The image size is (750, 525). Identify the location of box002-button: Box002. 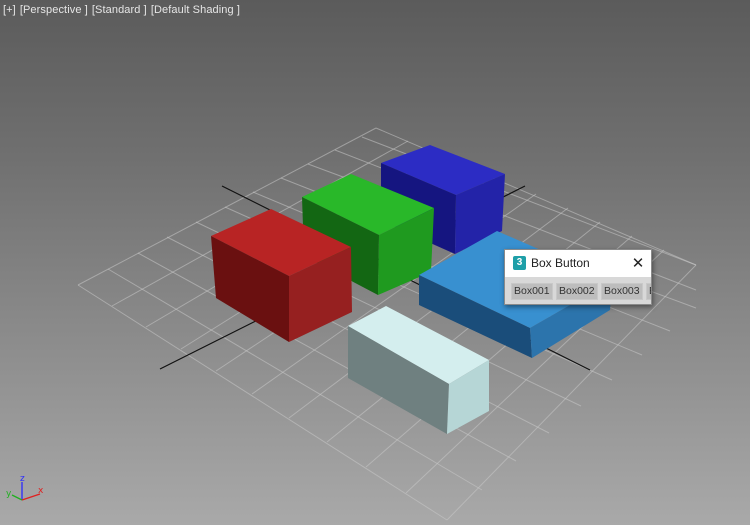
(577, 291).